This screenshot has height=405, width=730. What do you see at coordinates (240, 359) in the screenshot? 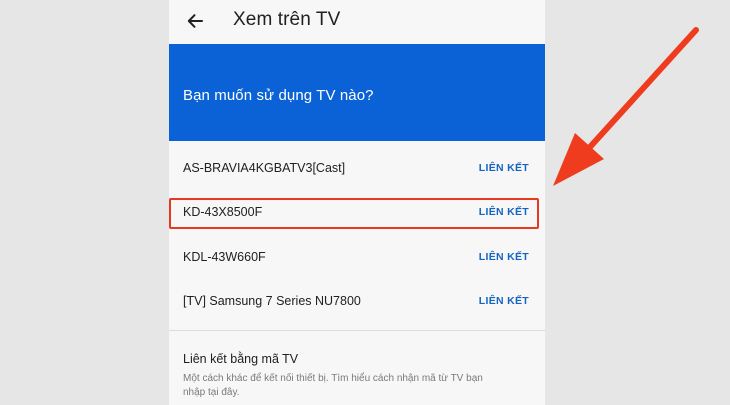
I see `link-with-tv-code: Liên kết bằng mã TV` at bounding box center [240, 359].